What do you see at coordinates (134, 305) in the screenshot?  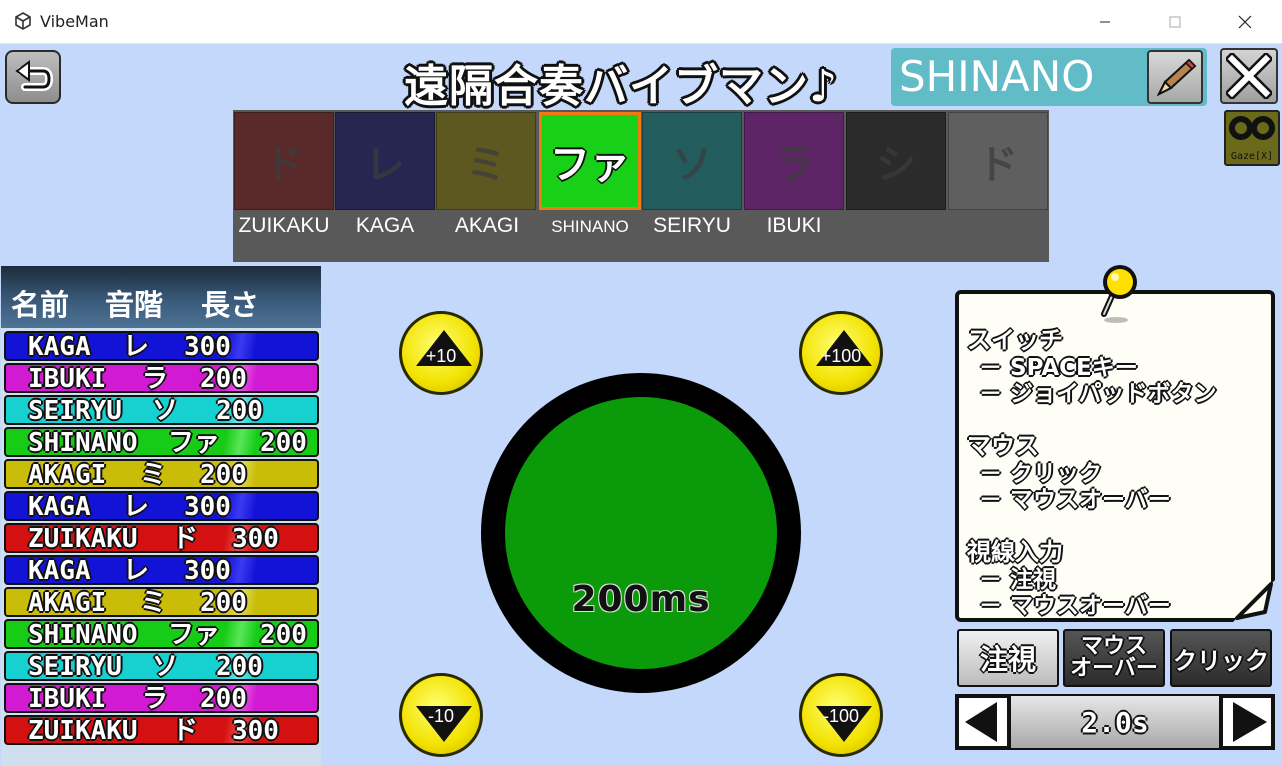 I see `header-note: 音階` at bounding box center [134, 305].